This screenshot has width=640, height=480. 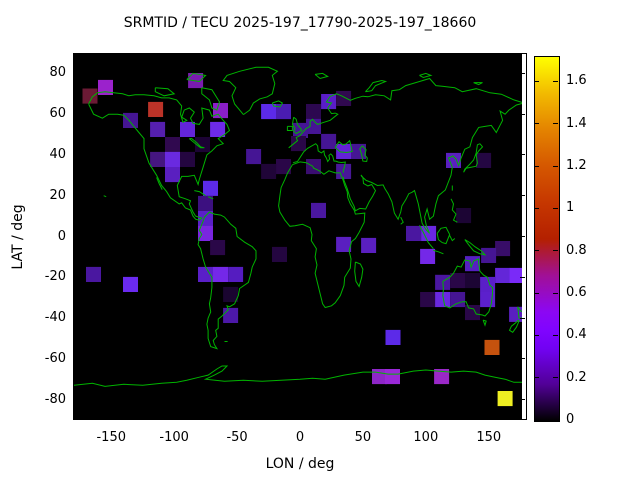 What do you see at coordinates (576, 250) in the screenshot?
I see `colorbar-tick-label: 0.8` at bounding box center [576, 250].